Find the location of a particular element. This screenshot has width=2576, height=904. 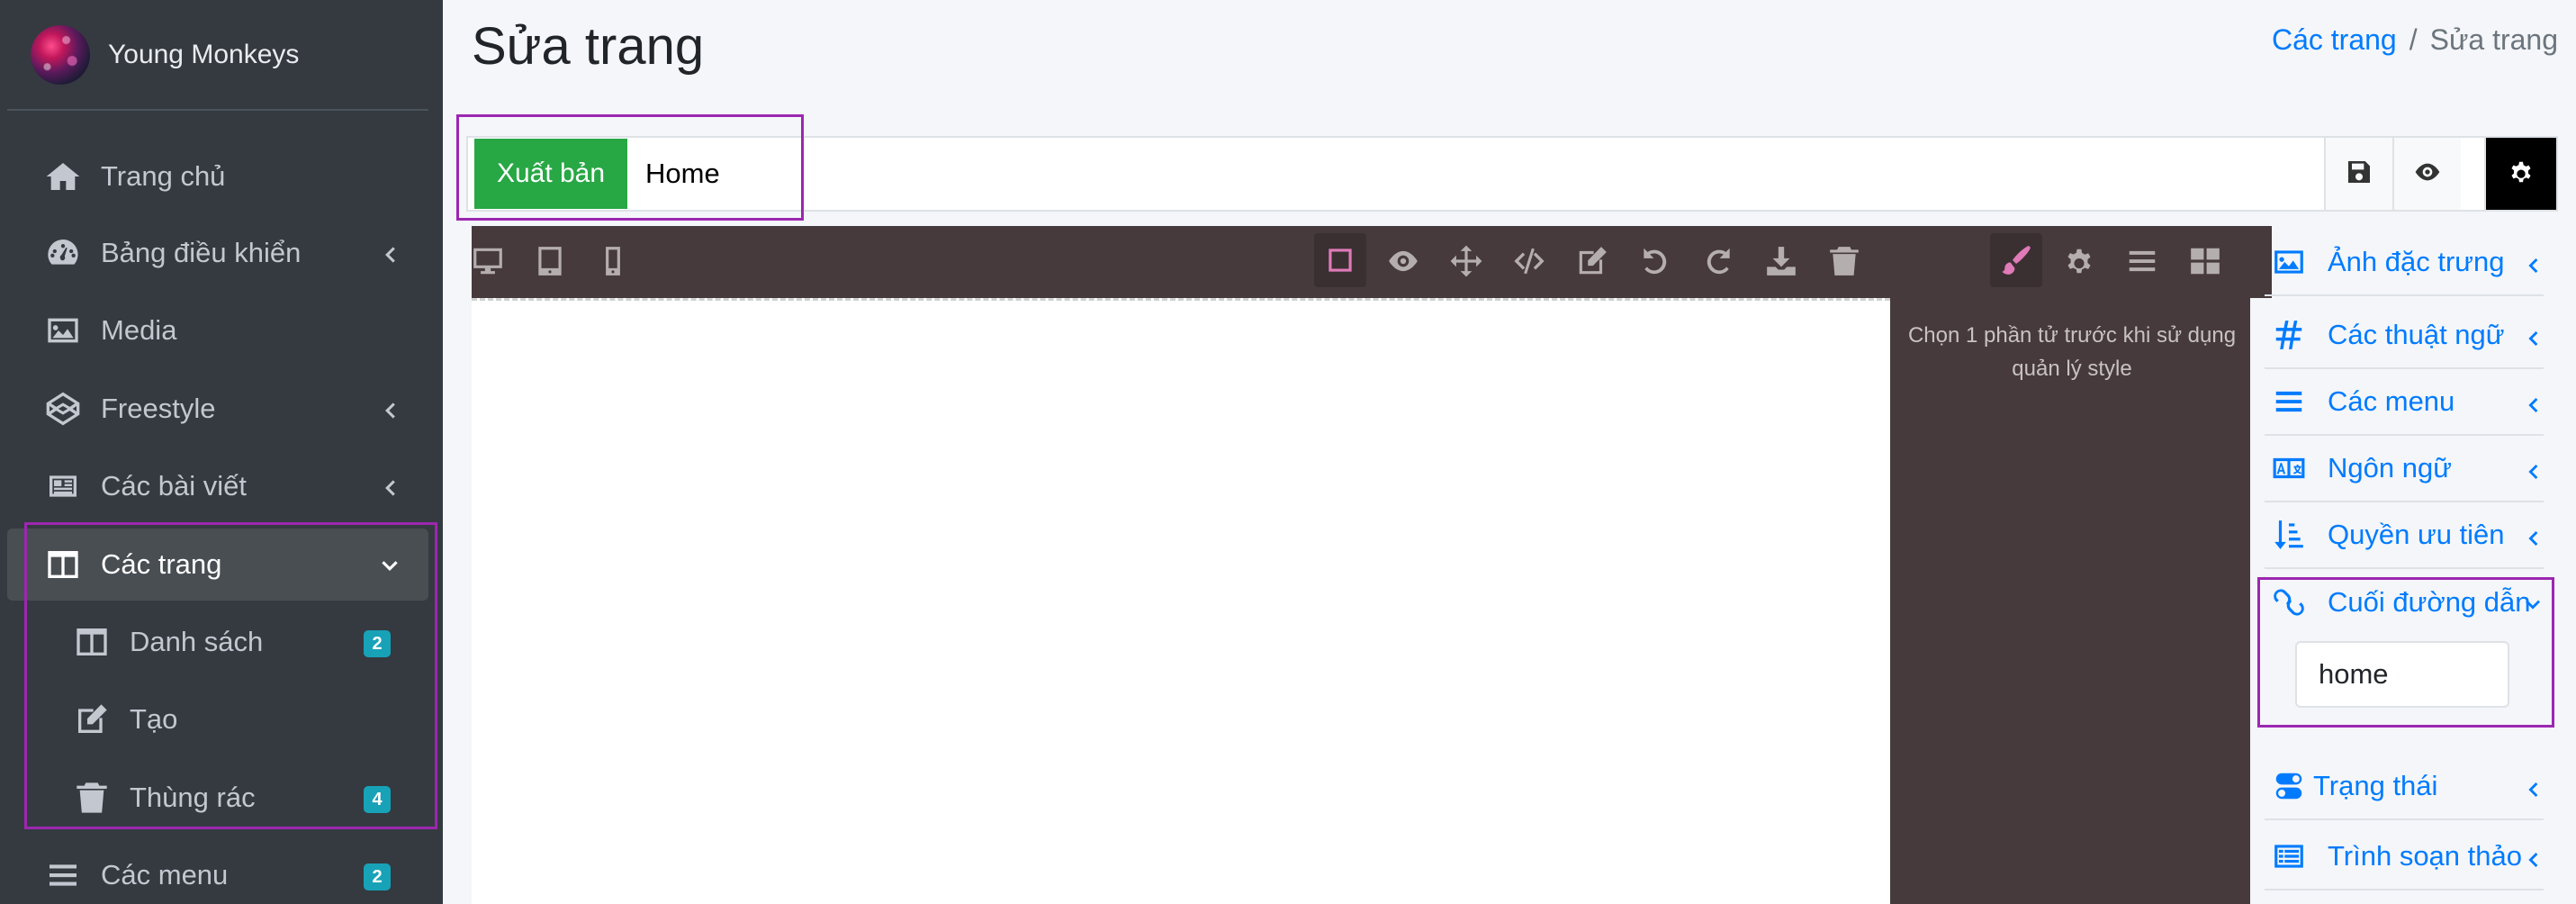

panel-menus: Các menu is located at coordinates (2404, 402).